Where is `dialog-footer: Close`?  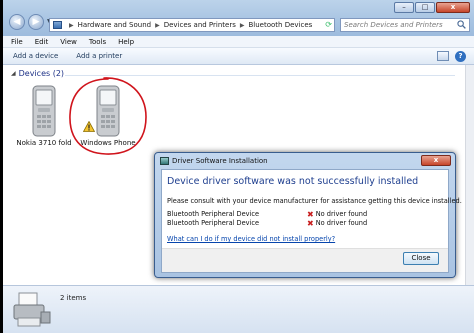 dialog-footer: Close is located at coordinates (305, 260).